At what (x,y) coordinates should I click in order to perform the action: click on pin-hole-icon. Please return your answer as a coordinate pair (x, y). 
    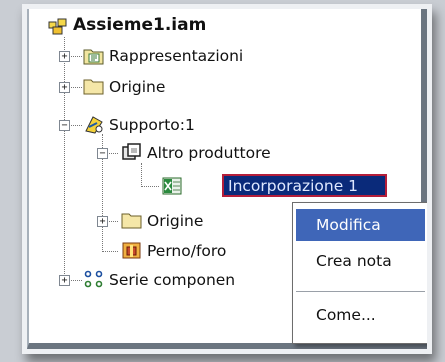
    Looking at the image, I should click on (131, 250).